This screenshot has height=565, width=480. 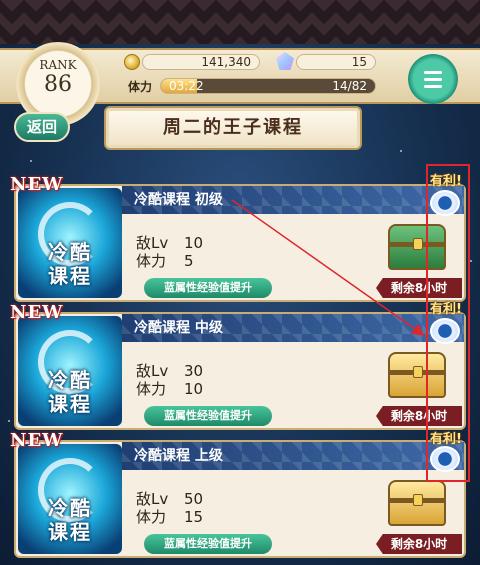 What do you see at coordinates (293, 456) in the screenshot?
I see `course-name: 冷酷课程 上级` at bounding box center [293, 456].